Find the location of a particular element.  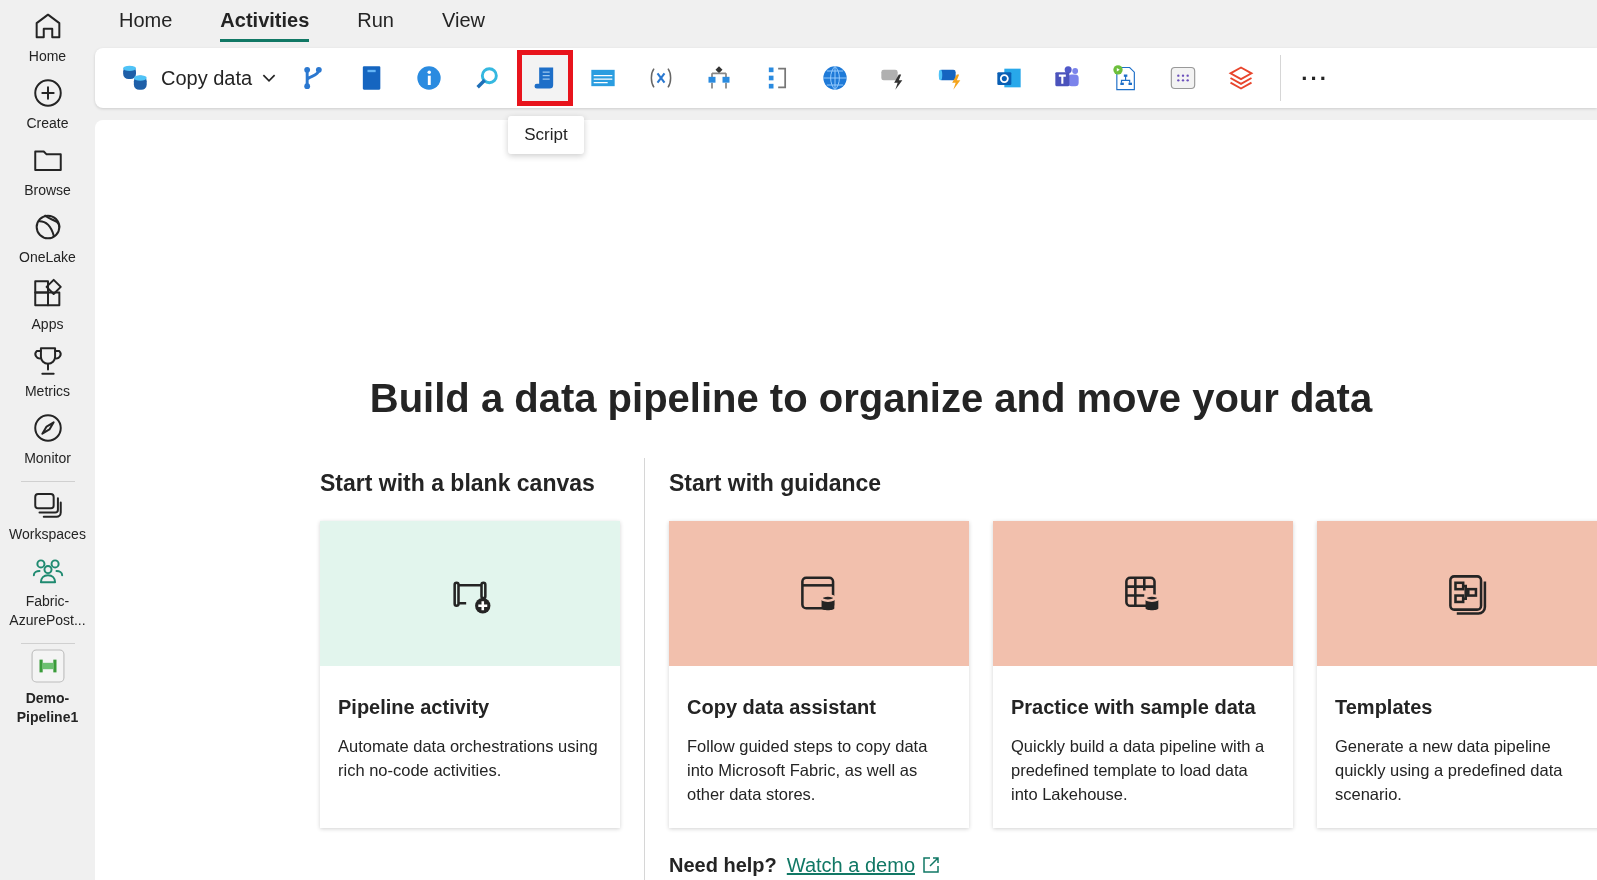

globe-icon is located at coordinates (835, 78).